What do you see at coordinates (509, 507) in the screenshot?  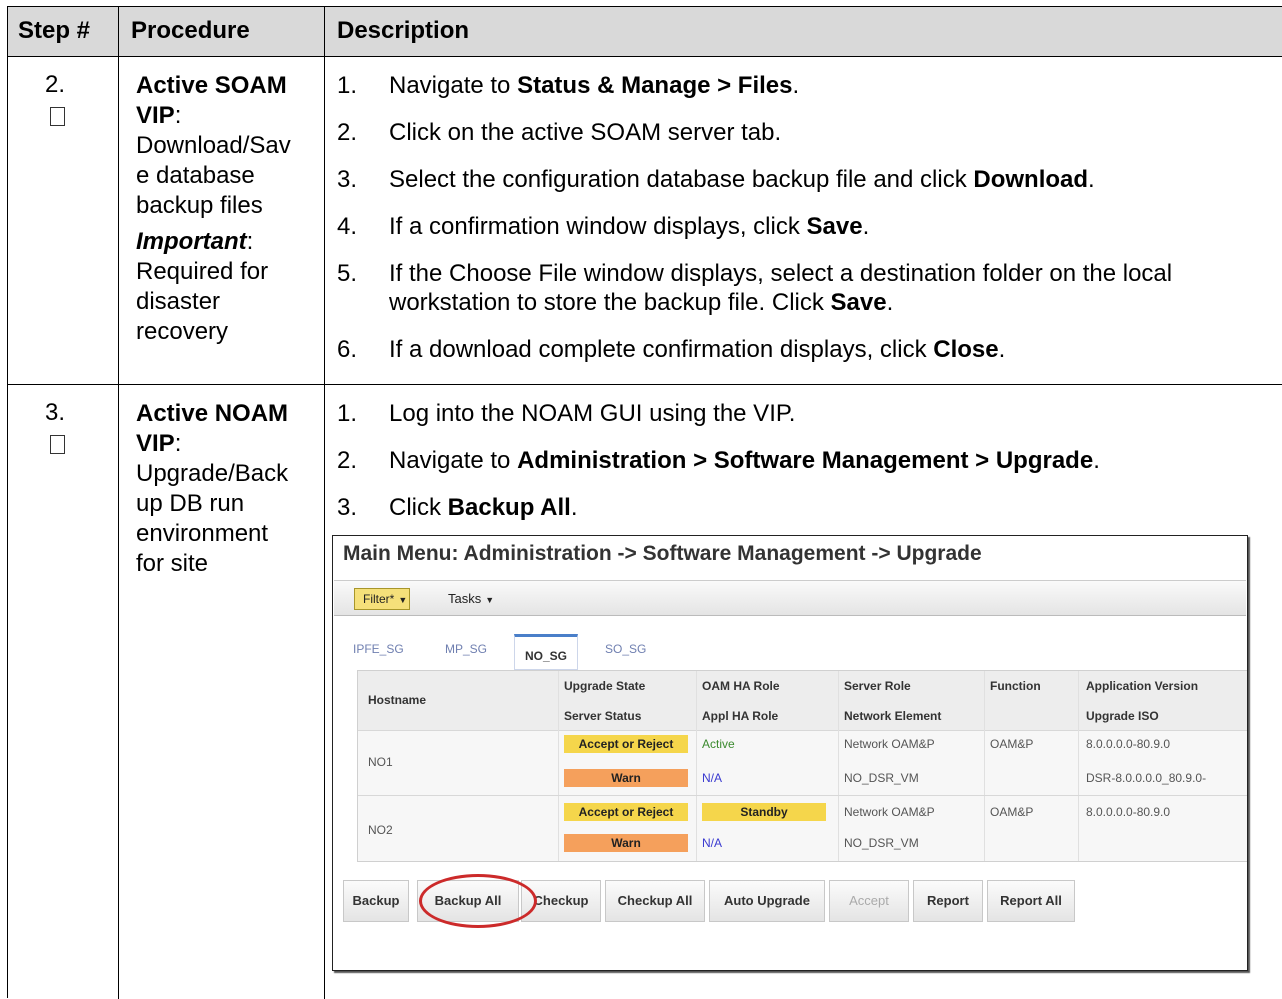 I see `instruction-bold: Backup All` at bounding box center [509, 507].